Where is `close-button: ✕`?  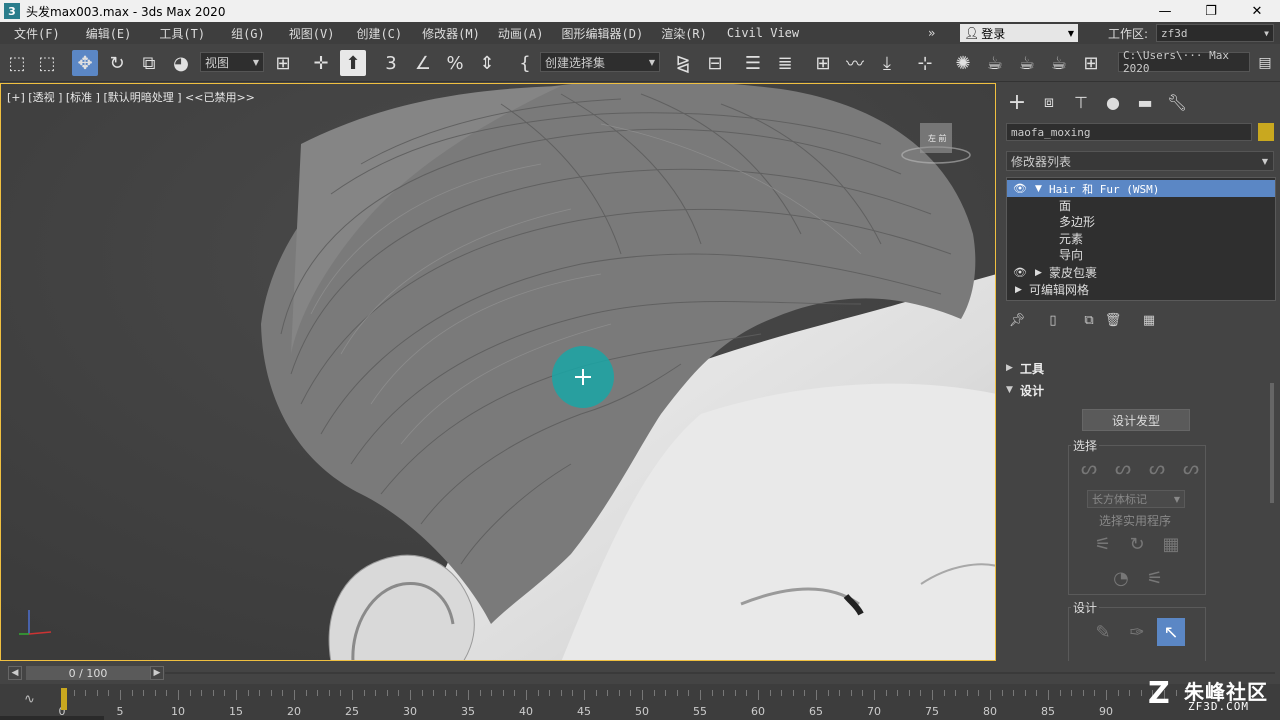
close-button: ✕ is located at coordinates (1257, 11).